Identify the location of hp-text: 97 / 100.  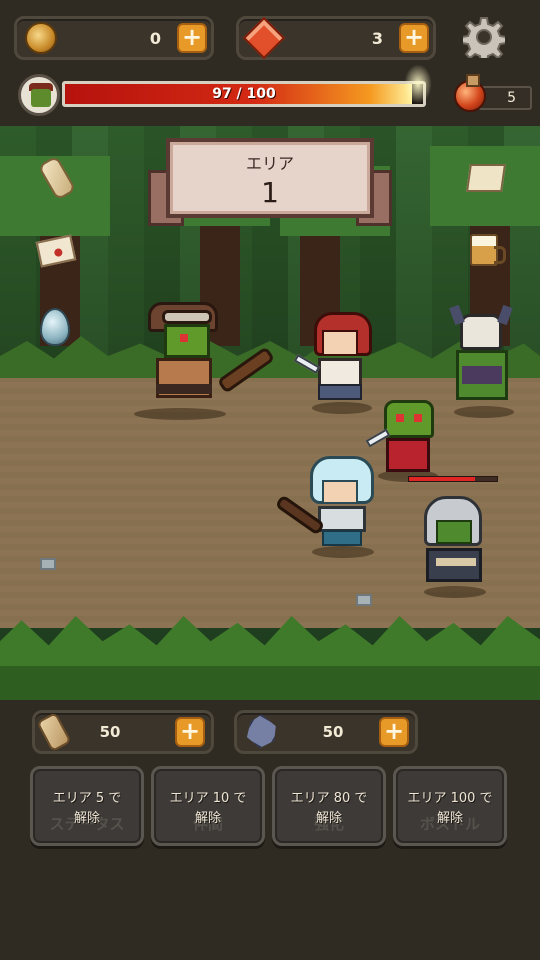
(244, 94).